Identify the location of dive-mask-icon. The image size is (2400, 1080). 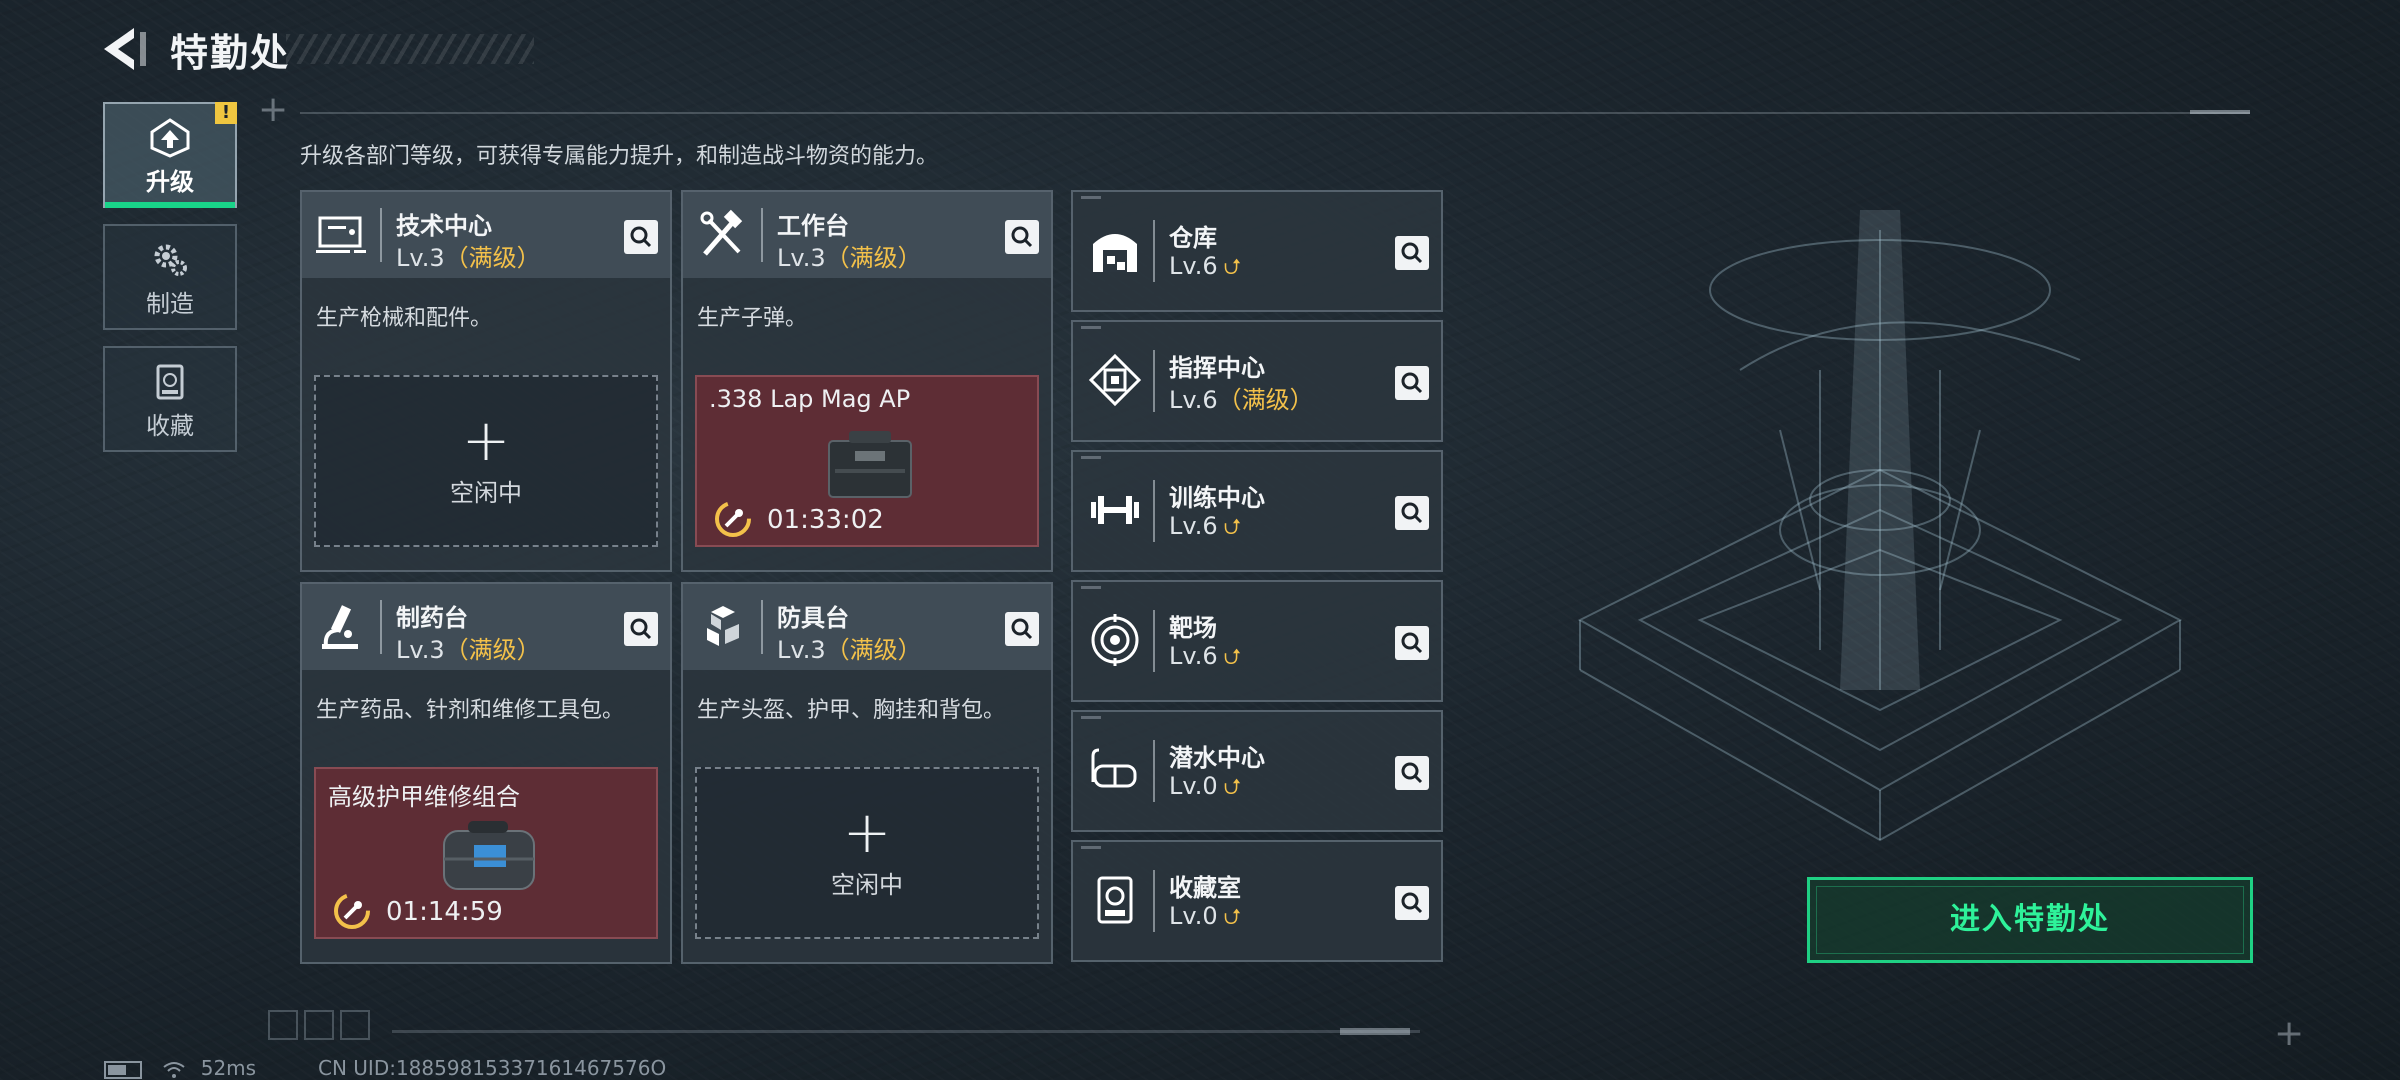
(1115, 770).